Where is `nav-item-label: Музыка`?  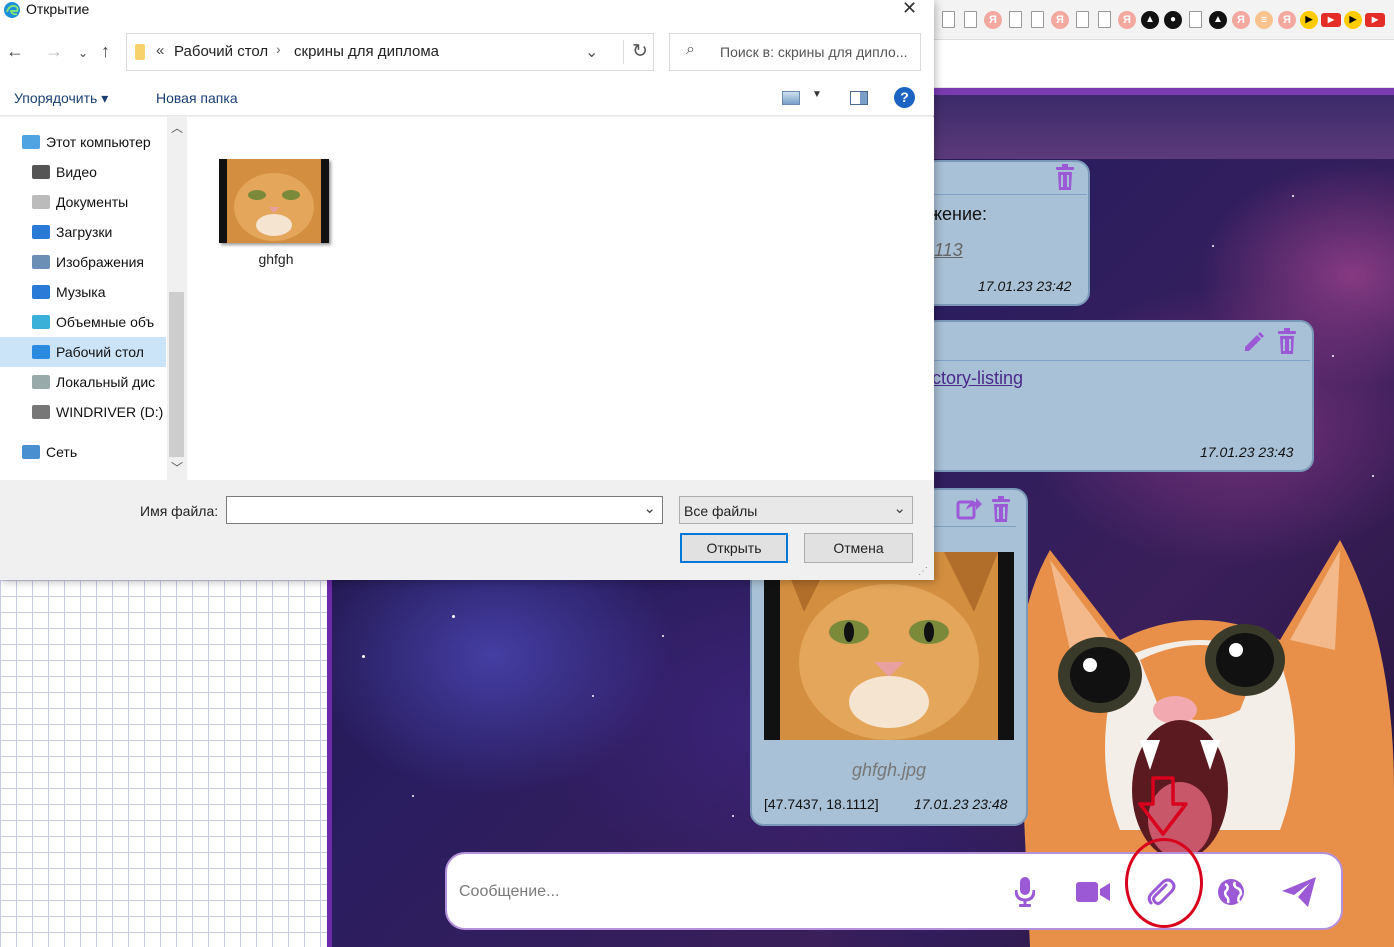
nav-item-label: Музыка is located at coordinates (81, 292).